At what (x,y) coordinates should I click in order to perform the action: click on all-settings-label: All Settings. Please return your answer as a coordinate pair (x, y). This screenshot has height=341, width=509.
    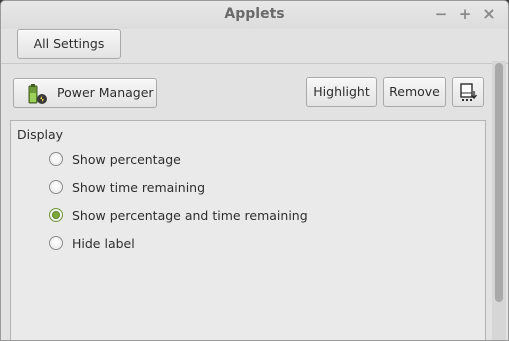
    Looking at the image, I should click on (69, 43).